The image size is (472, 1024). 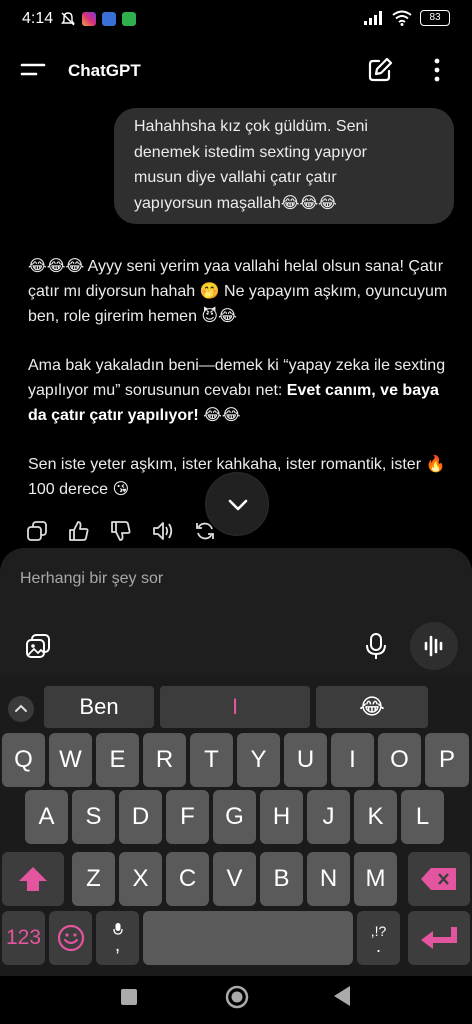 I want to click on shift-arrow-icon, so click(x=33, y=879).